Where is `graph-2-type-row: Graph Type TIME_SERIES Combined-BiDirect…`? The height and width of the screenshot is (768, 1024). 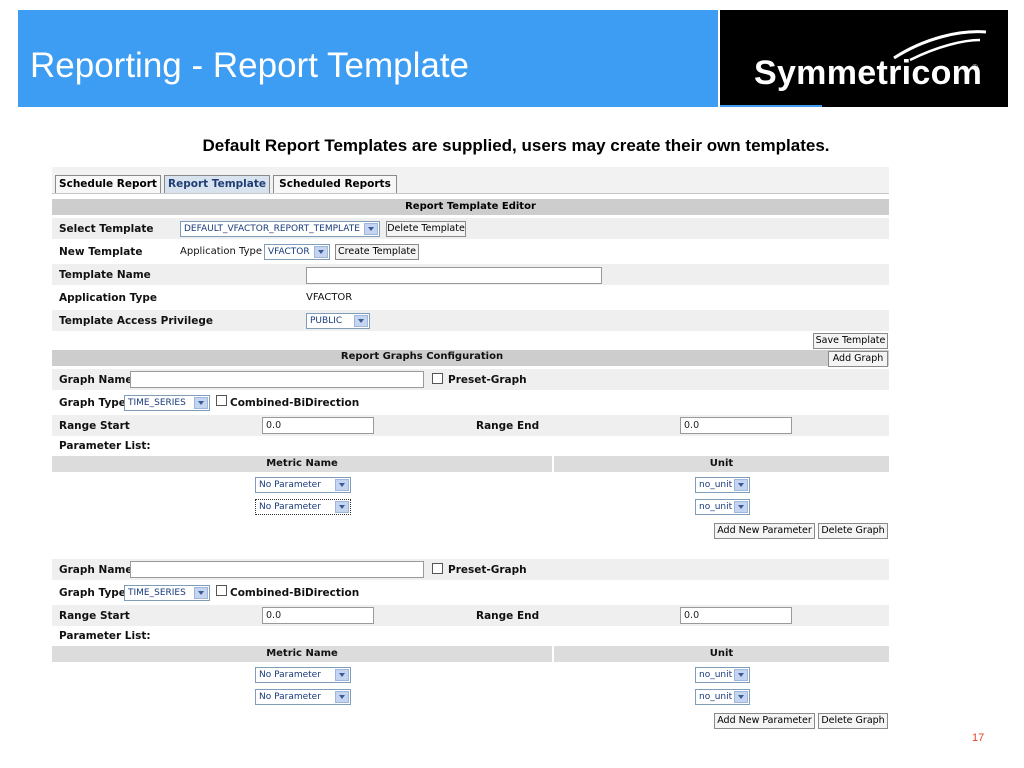
graph-2-type-row: Graph Type TIME_SERIES Combined-BiDirect… is located at coordinates (470, 592).